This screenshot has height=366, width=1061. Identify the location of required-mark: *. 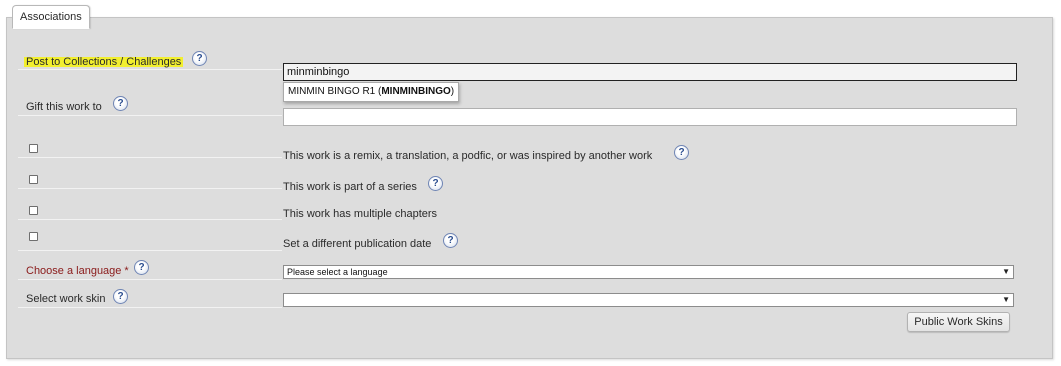
(126, 271).